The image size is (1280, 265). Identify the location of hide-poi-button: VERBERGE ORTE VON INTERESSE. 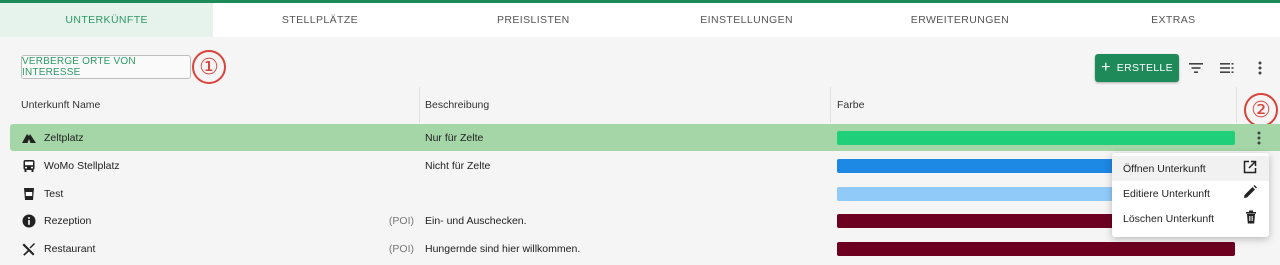
(106, 67).